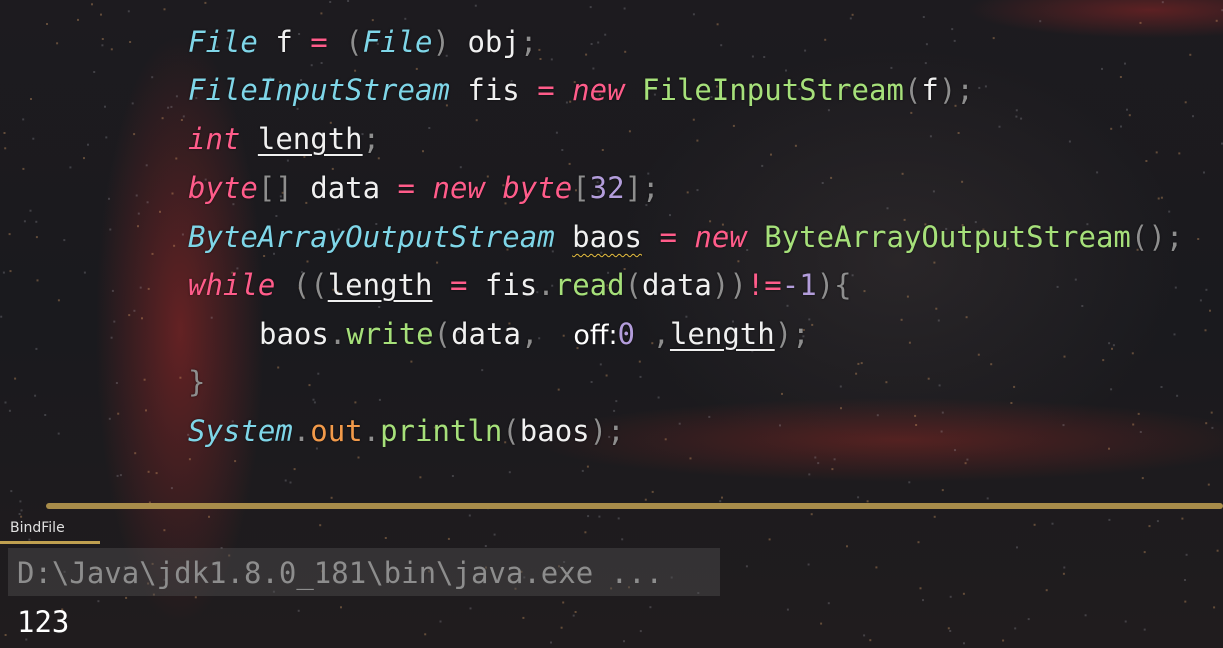 The height and width of the screenshot is (648, 1223). Describe the element at coordinates (607, 237) in the screenshot. I see `token-variable-warning: baos` at that location.